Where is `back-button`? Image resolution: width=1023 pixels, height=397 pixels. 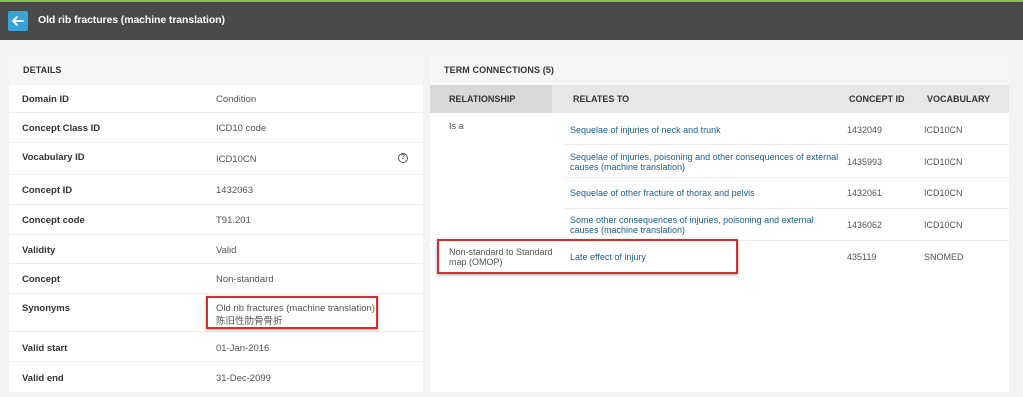
back-button is located at coordinates (18, 21).